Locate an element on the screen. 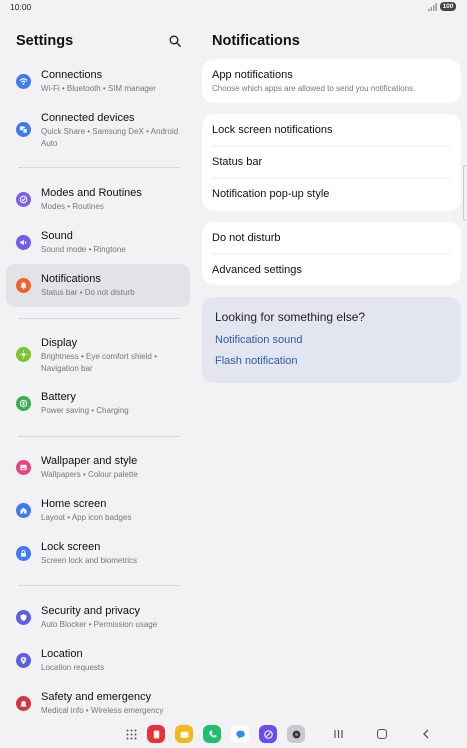 Image resolution: width=467 pixels, height=748 pixels. connected-devices-icon is located at coordinates (23, 129).